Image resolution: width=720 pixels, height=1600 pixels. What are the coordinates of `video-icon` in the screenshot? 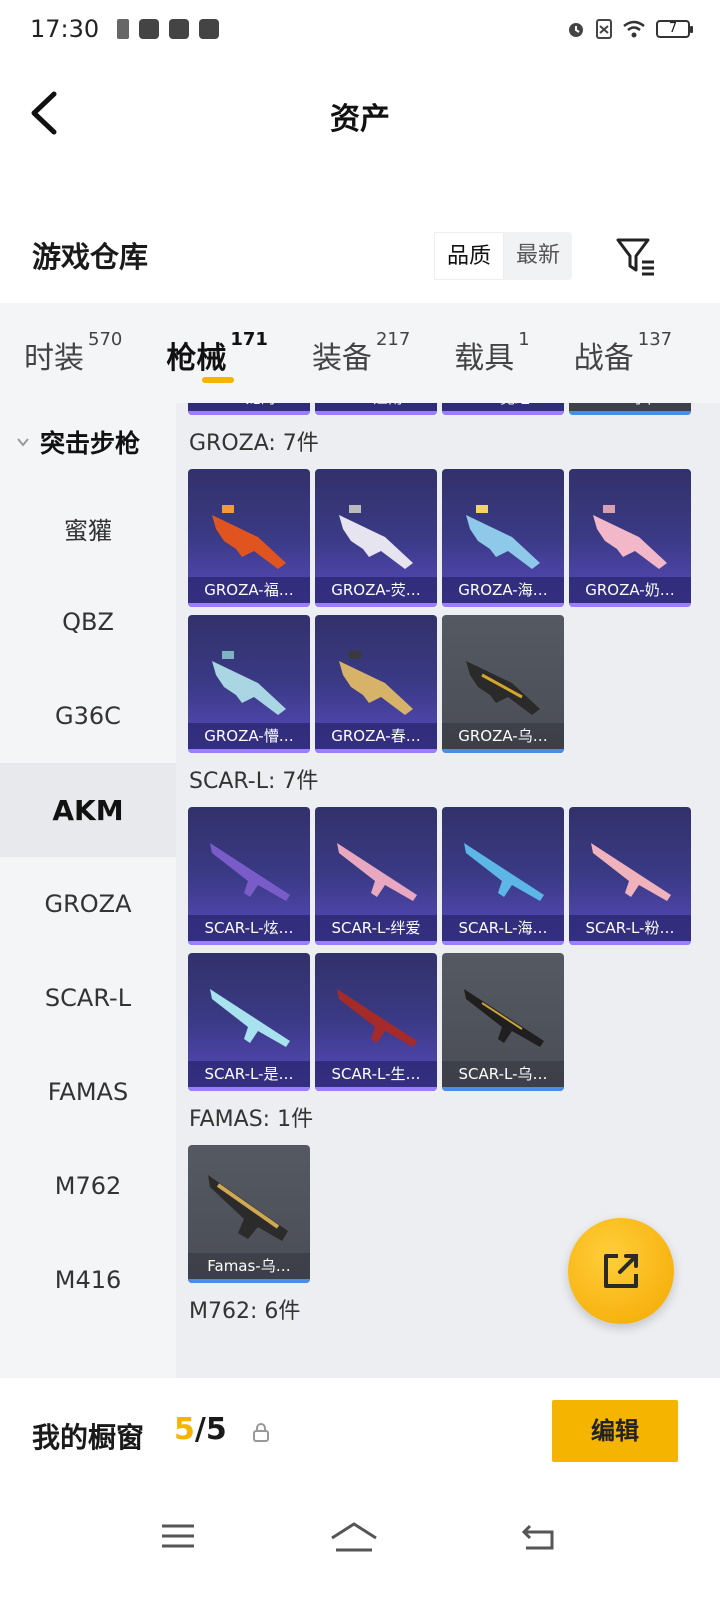 It's located at (209, 29).